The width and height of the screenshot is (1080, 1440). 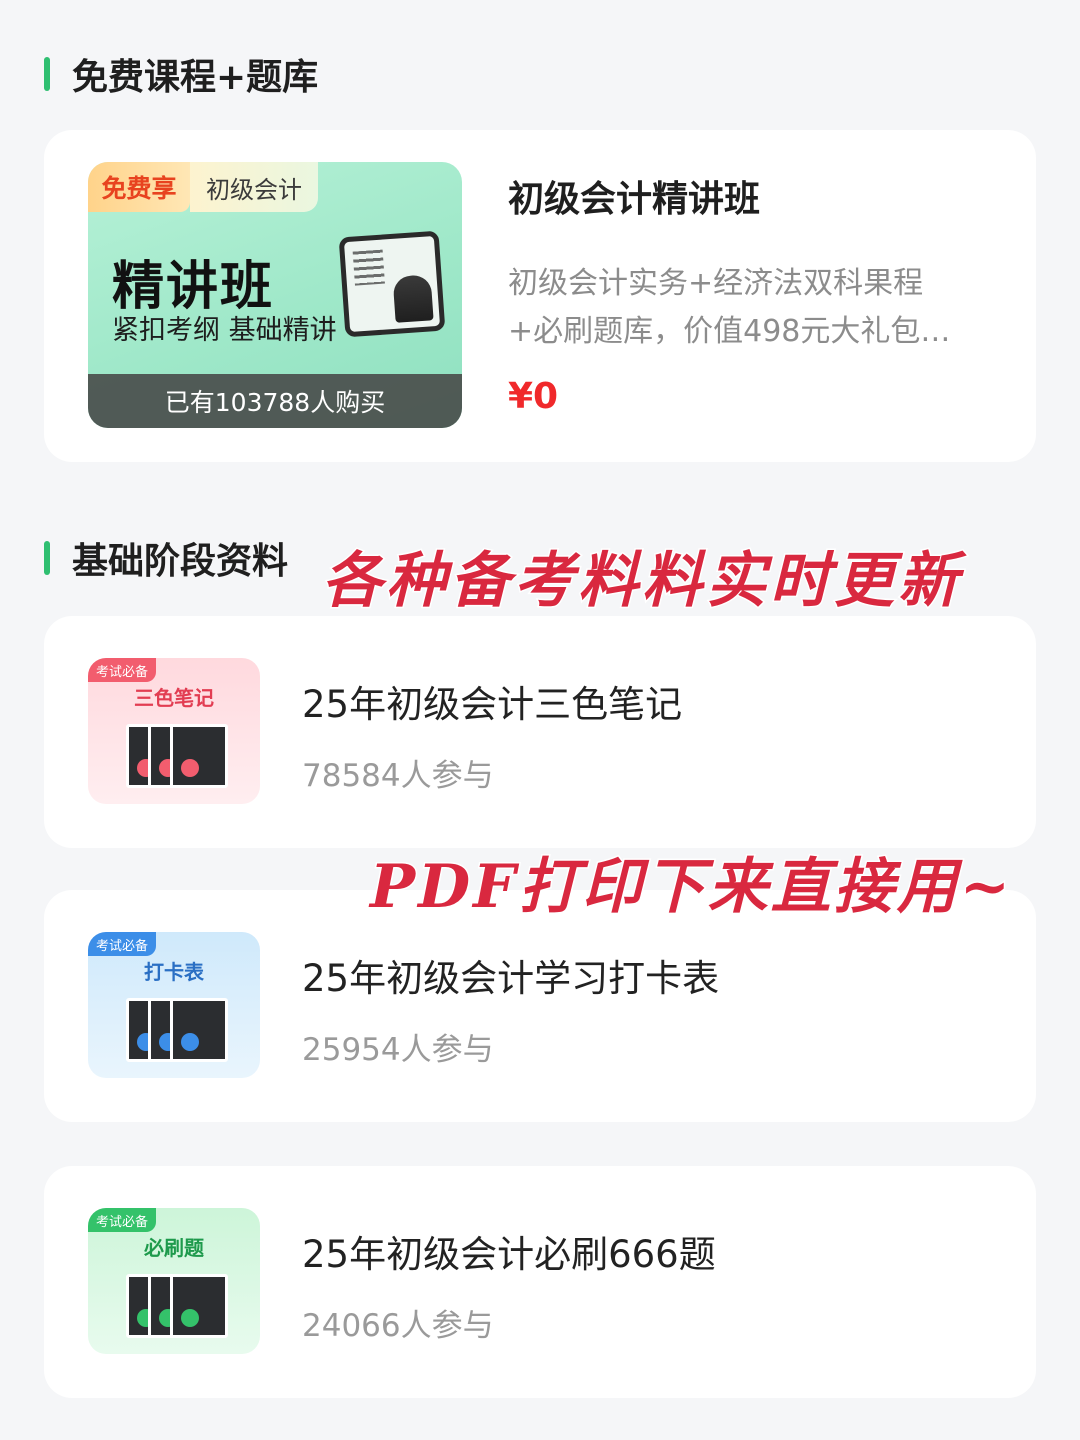 What do you see at coordinates (413, 298) in the screenshot?
I see `teachers-illustration` at bounding box center [413, 298].